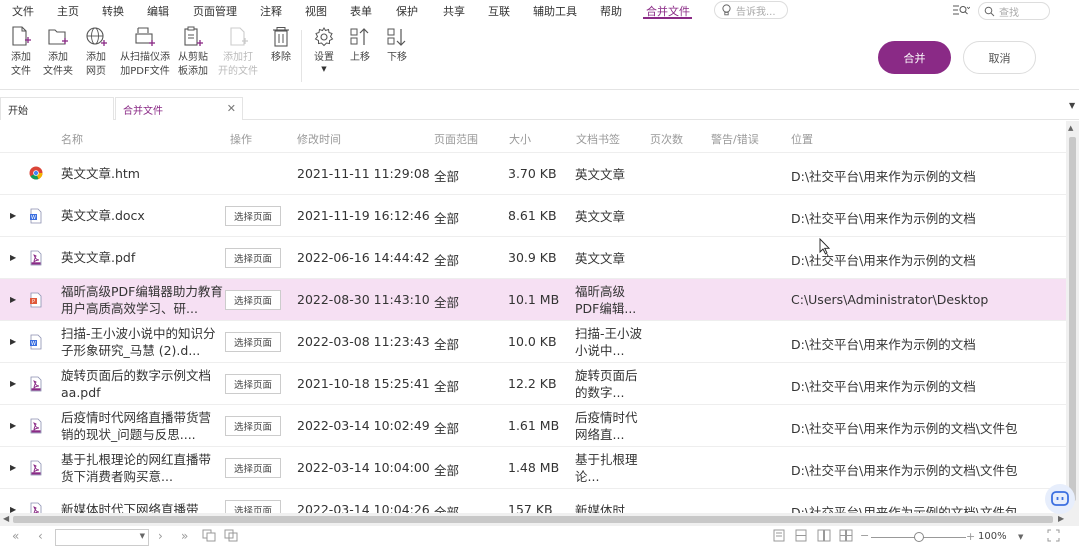 Image resolution: width=1079 pixels, height=547 pixels. I want to click on last-page-icon: », so click(184, 536).